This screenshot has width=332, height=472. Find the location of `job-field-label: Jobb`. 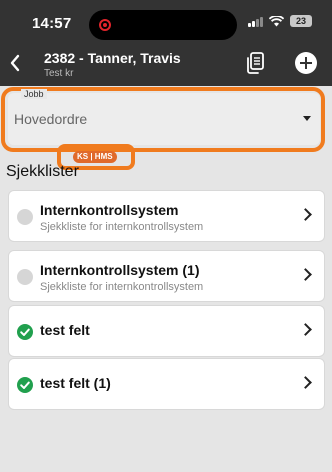

job-field-label: Jobb is located at coordinates (34, 94).